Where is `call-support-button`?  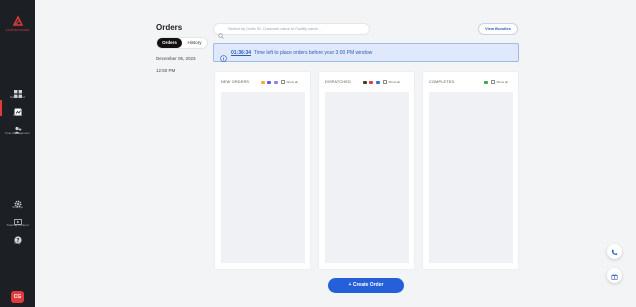
call-support-button is located at coordinates (614, 251).